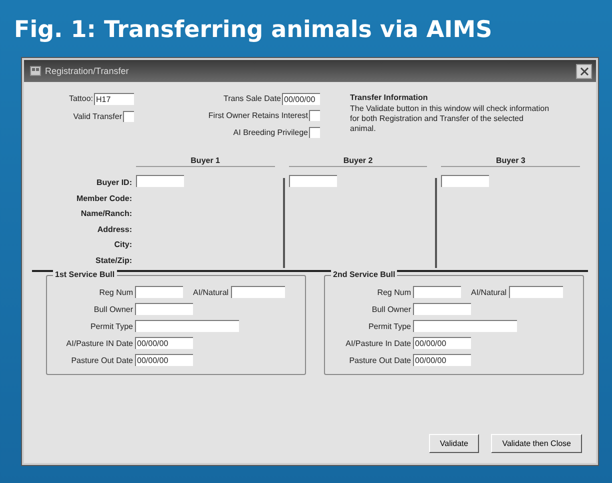  I want to click on dialog-button: Validate then Close, so click(536, 443).